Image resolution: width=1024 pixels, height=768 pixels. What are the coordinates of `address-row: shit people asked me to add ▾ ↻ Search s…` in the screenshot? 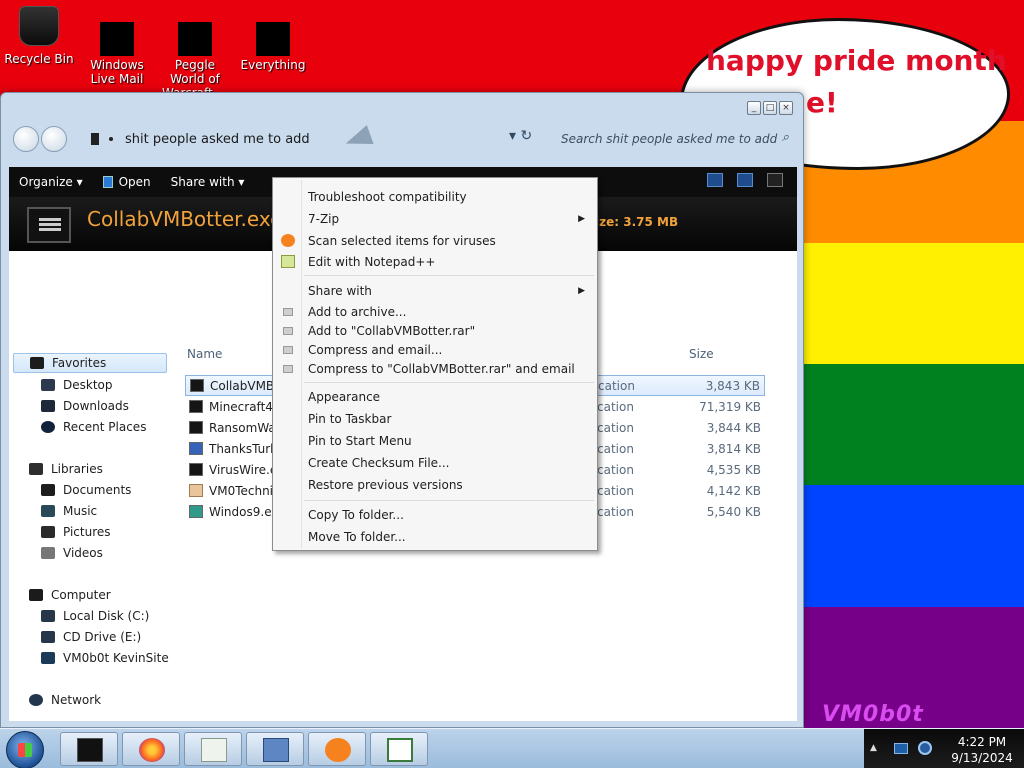 It's located at (403, 139).